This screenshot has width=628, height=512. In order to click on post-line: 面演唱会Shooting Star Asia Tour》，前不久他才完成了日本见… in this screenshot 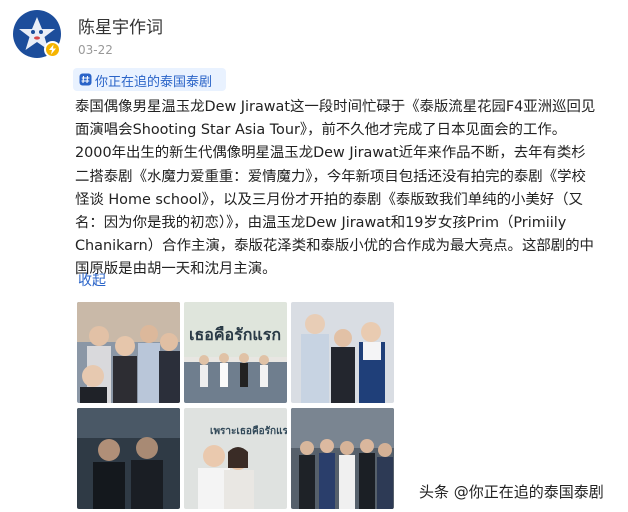, I will do `click(321, 130)`.